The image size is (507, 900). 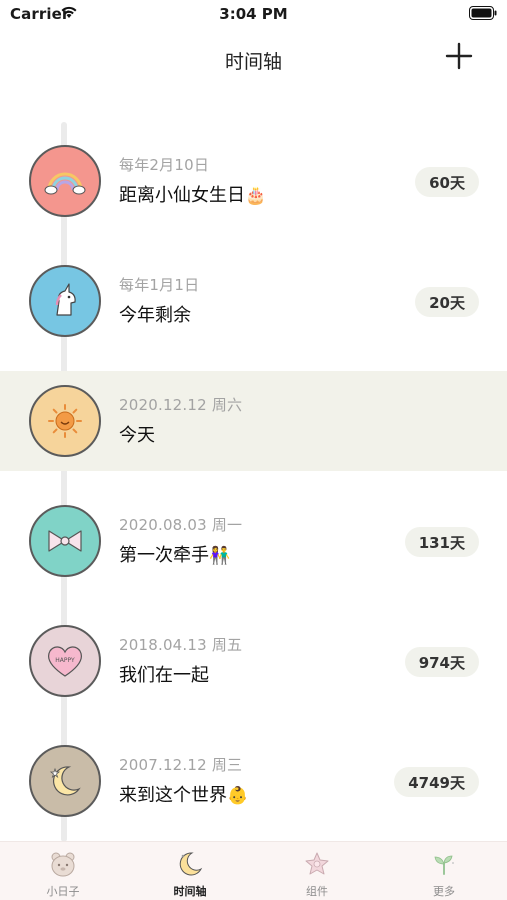 I want to click on sprout-icon, so click(x=444, y=865).